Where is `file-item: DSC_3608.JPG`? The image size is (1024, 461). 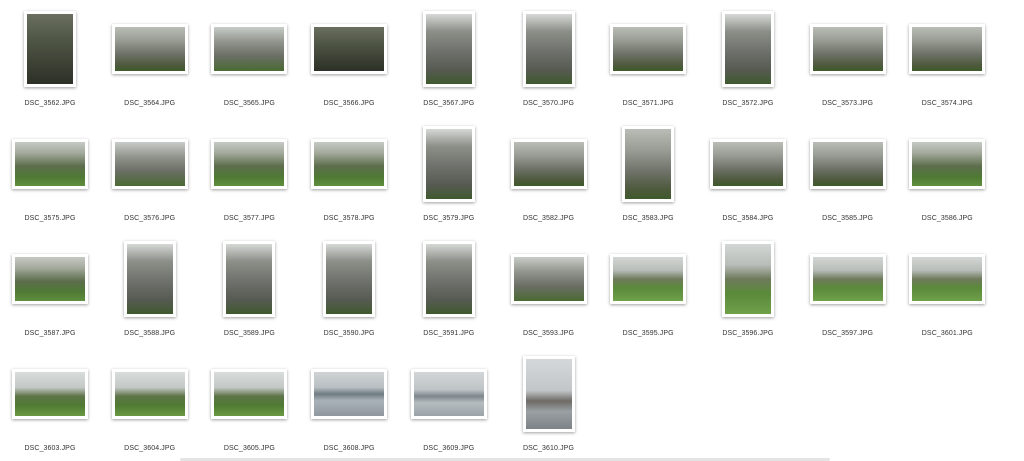
file-item: DSC_3608.JPG is located at coordinates (349, 405).